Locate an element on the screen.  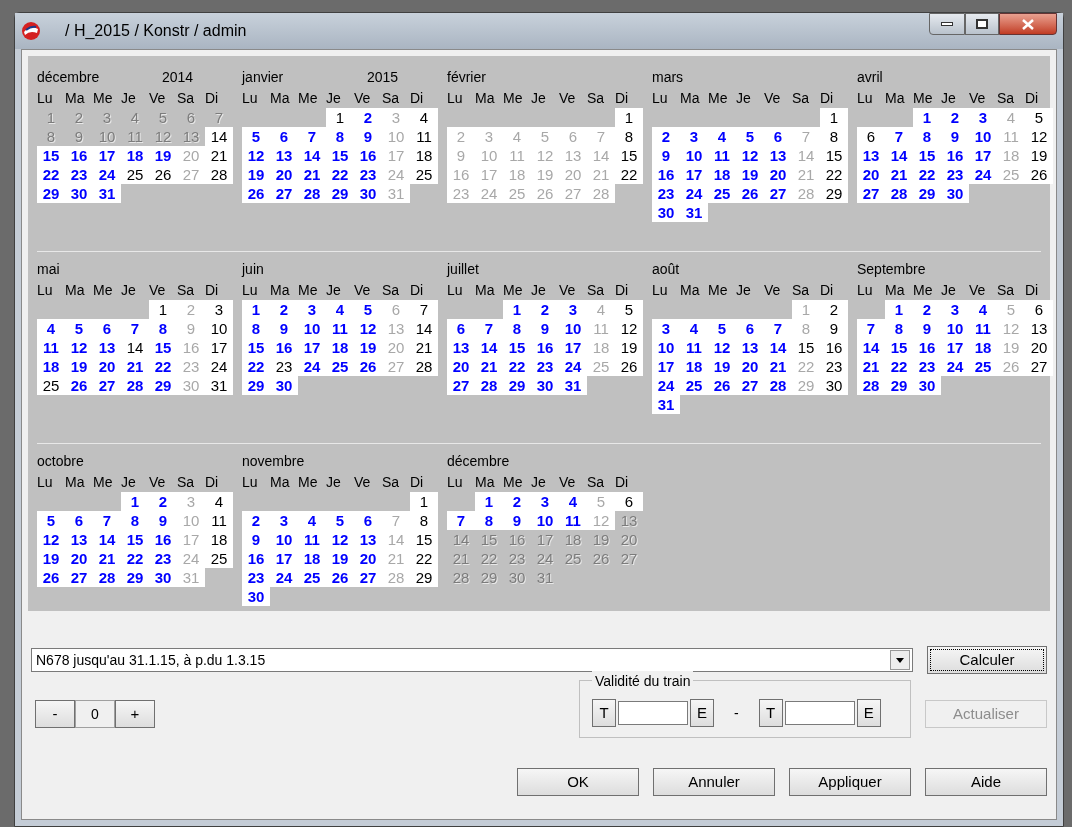
dialog-button: Appliquer is located at coordinates (850, 782).